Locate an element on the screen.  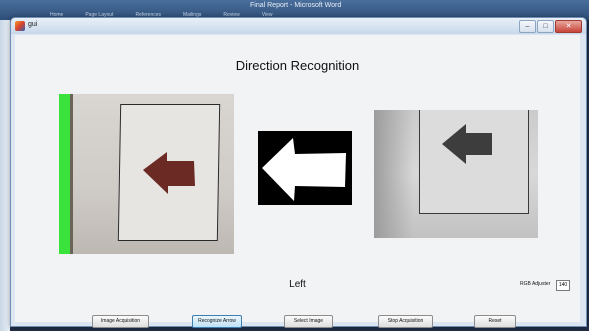
camera-image-axes is located at coordinates (146, 174).